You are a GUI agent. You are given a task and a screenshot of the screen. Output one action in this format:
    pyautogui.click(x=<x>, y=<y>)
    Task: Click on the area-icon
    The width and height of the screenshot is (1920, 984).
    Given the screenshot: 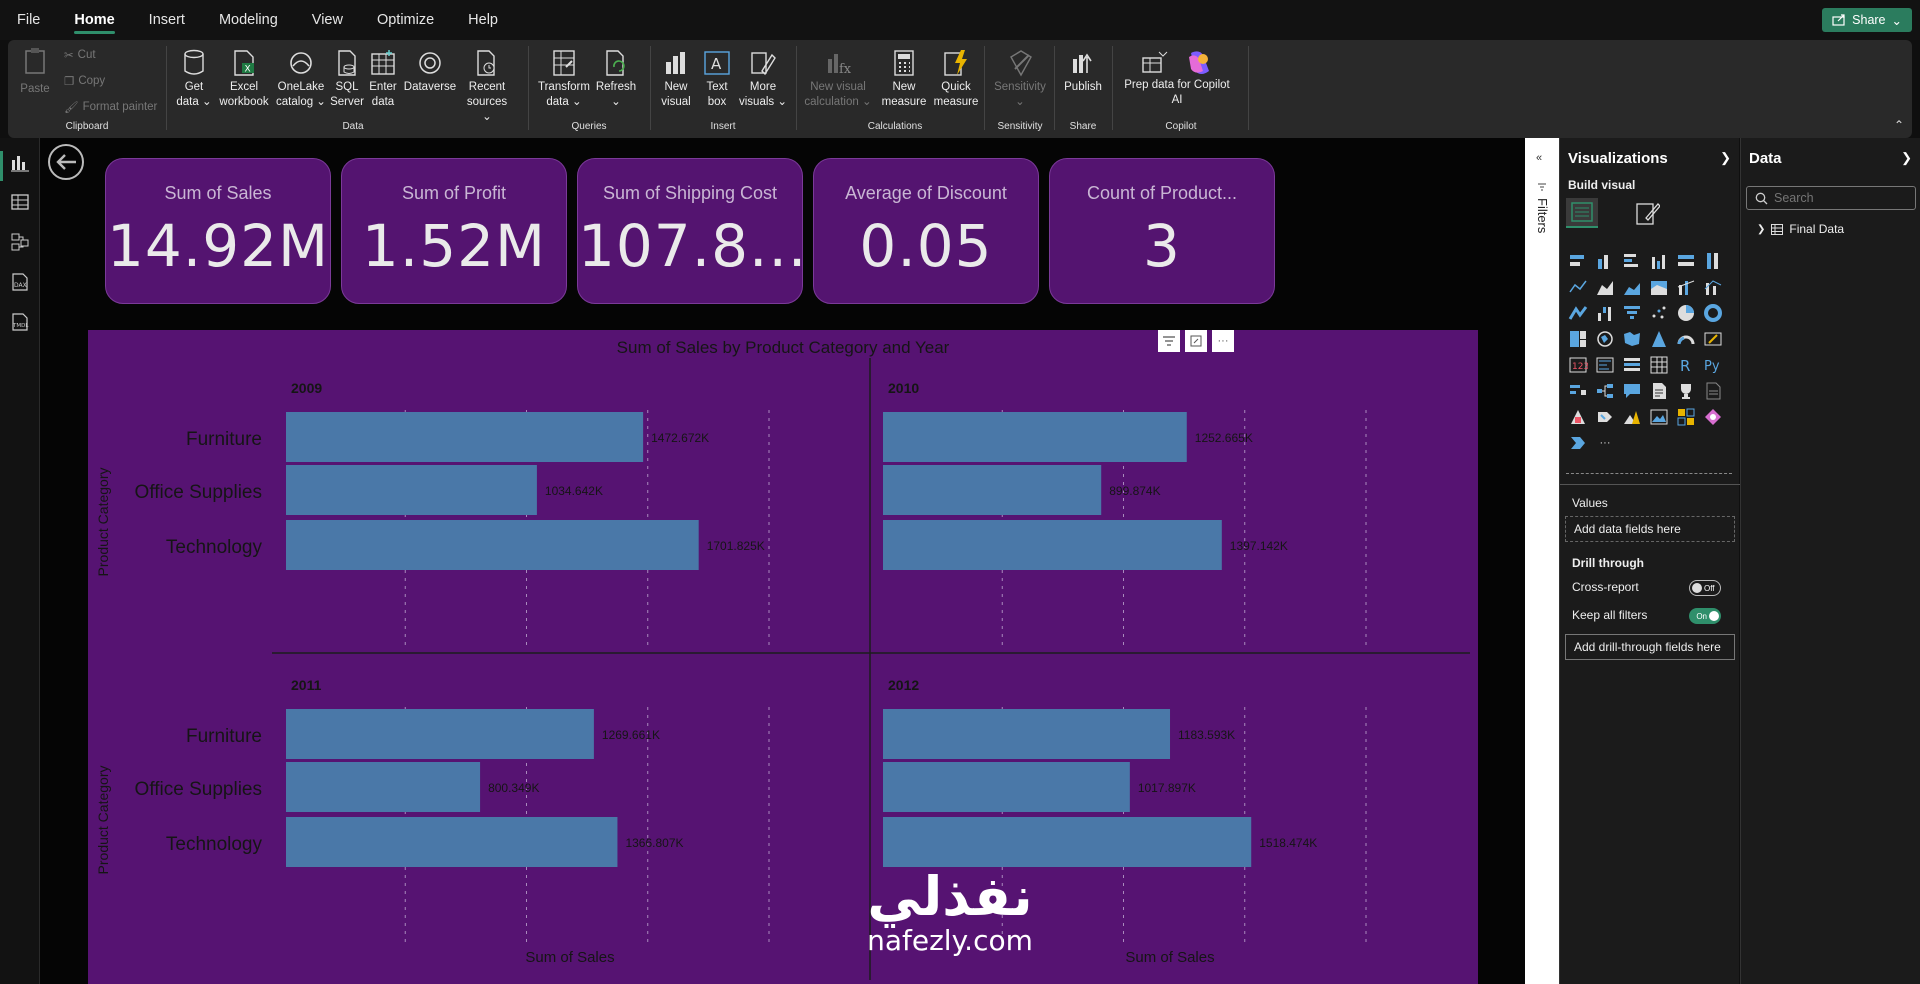 What is the action you would take?
    pyautogui.click(x=1605, y=287)
    